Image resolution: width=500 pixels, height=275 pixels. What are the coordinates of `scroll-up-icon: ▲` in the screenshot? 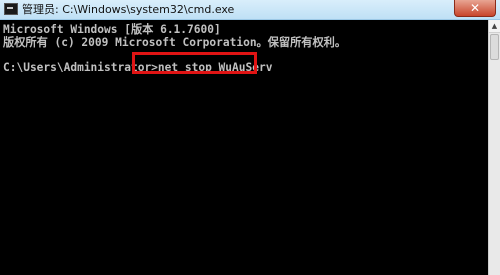 It's located at (494, 26).